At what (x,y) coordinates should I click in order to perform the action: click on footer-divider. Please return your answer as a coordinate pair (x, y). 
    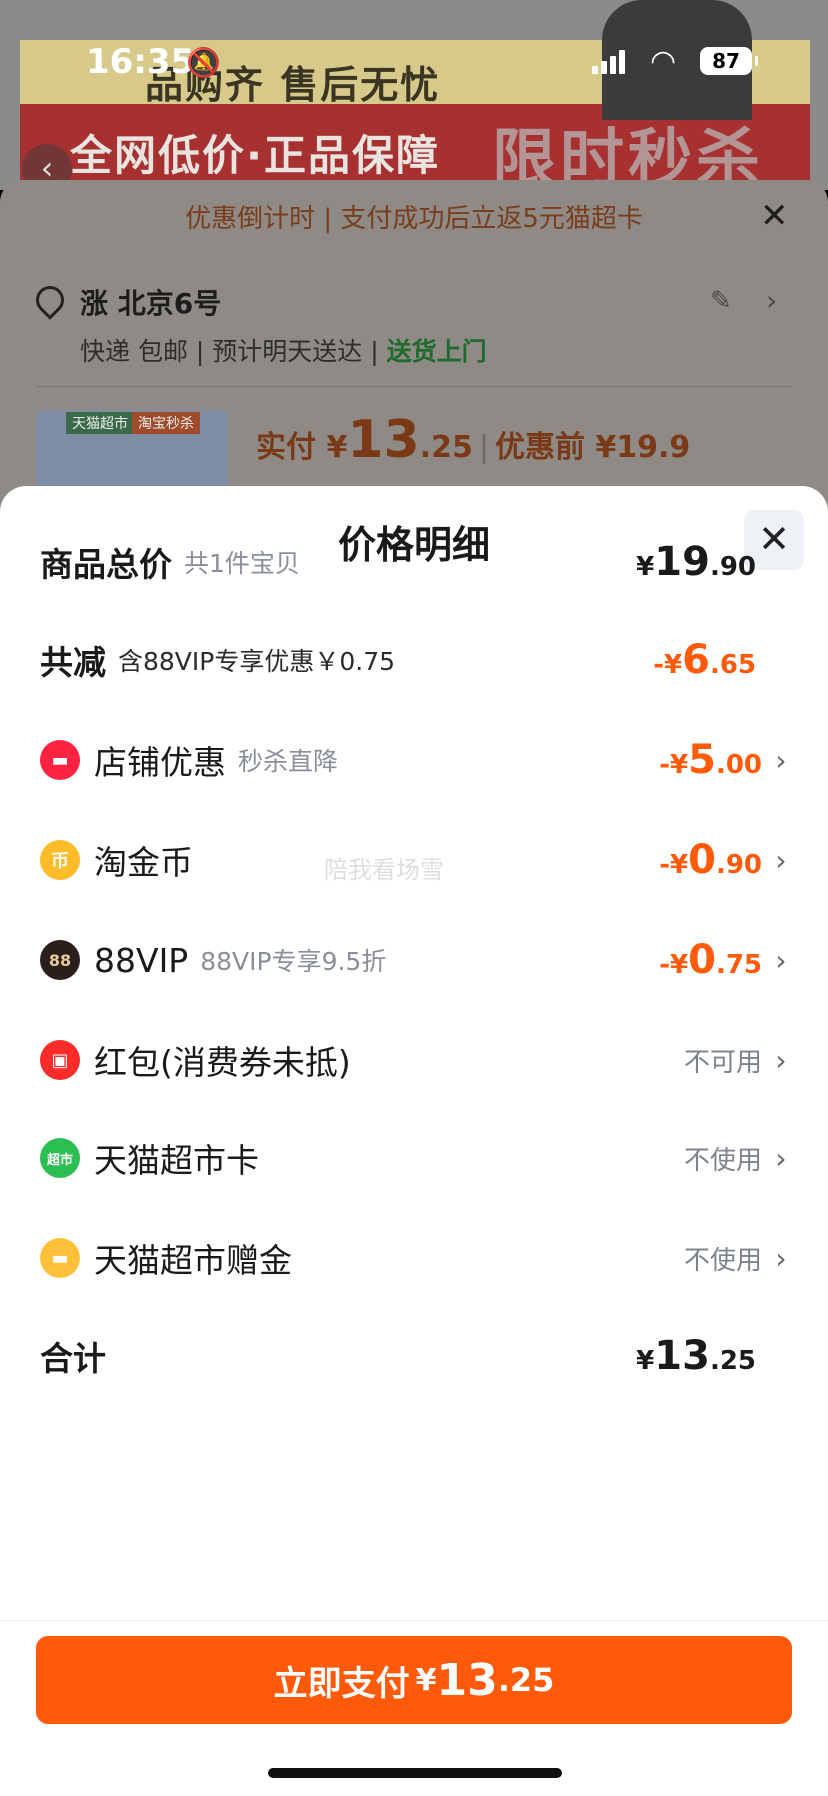
    Looking at the image, I should click on (414, 1620).